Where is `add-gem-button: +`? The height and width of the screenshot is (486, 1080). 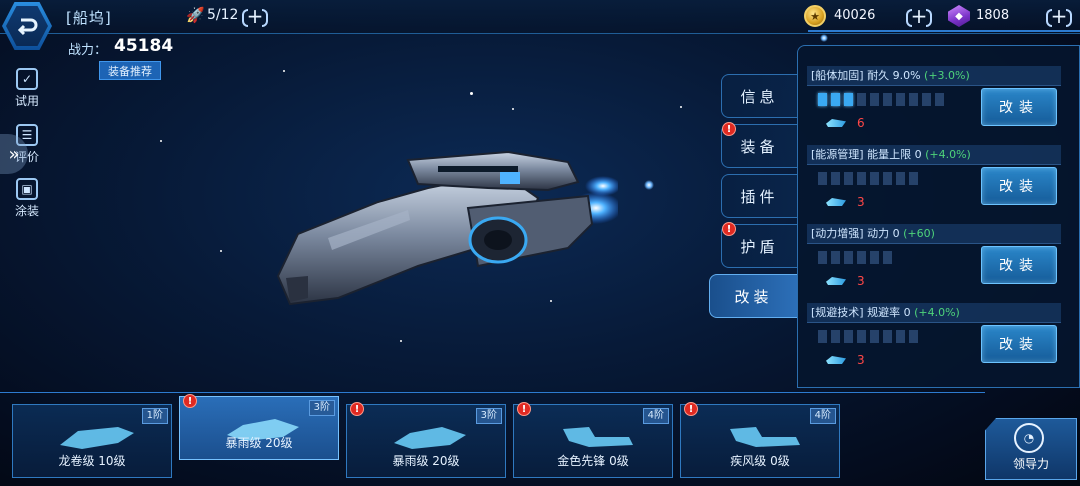
add-gem-button: + is located at coordinates (1059, 16).